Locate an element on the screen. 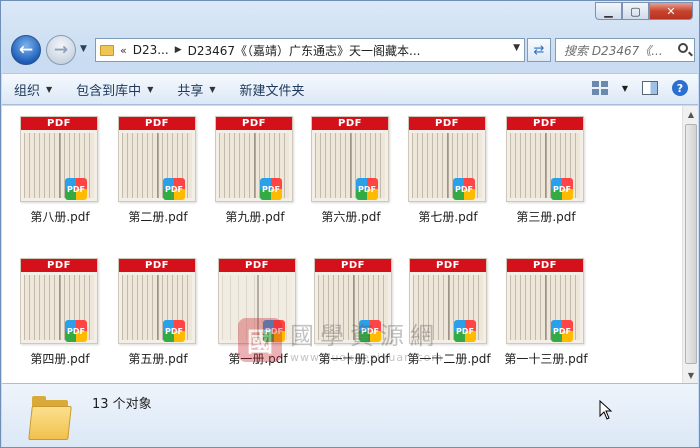 The image size is (700, 448). organize-menu: 组织 ▼ is located at coordinates (33, 89).